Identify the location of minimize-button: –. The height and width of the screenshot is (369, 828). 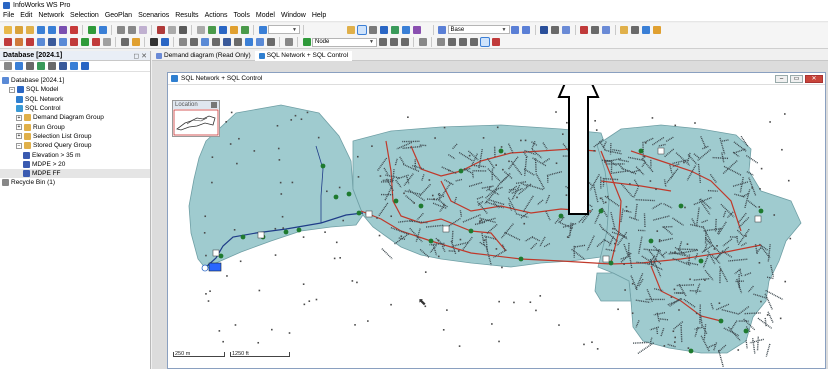
(781, 79).